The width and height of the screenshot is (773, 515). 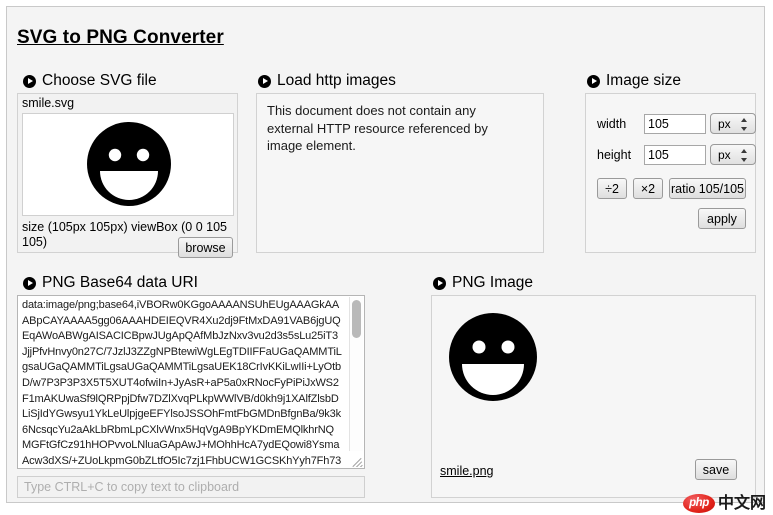 I want to click on width-label: width, so click(x=612, y=123).